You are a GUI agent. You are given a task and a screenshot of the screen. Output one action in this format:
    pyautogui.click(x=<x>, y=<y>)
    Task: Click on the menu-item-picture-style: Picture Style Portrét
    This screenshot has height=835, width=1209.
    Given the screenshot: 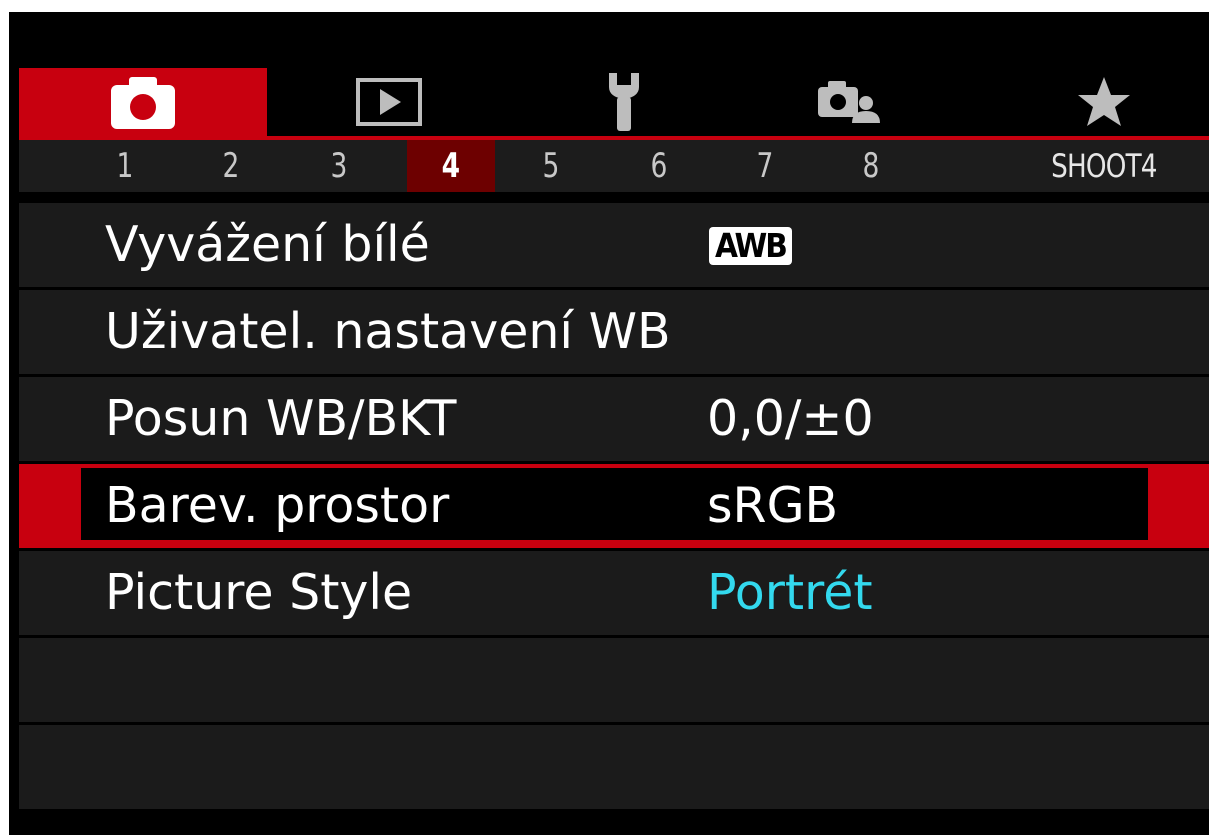 What is the action you would take?
    pyautogui.click(x=614, y=593)
    